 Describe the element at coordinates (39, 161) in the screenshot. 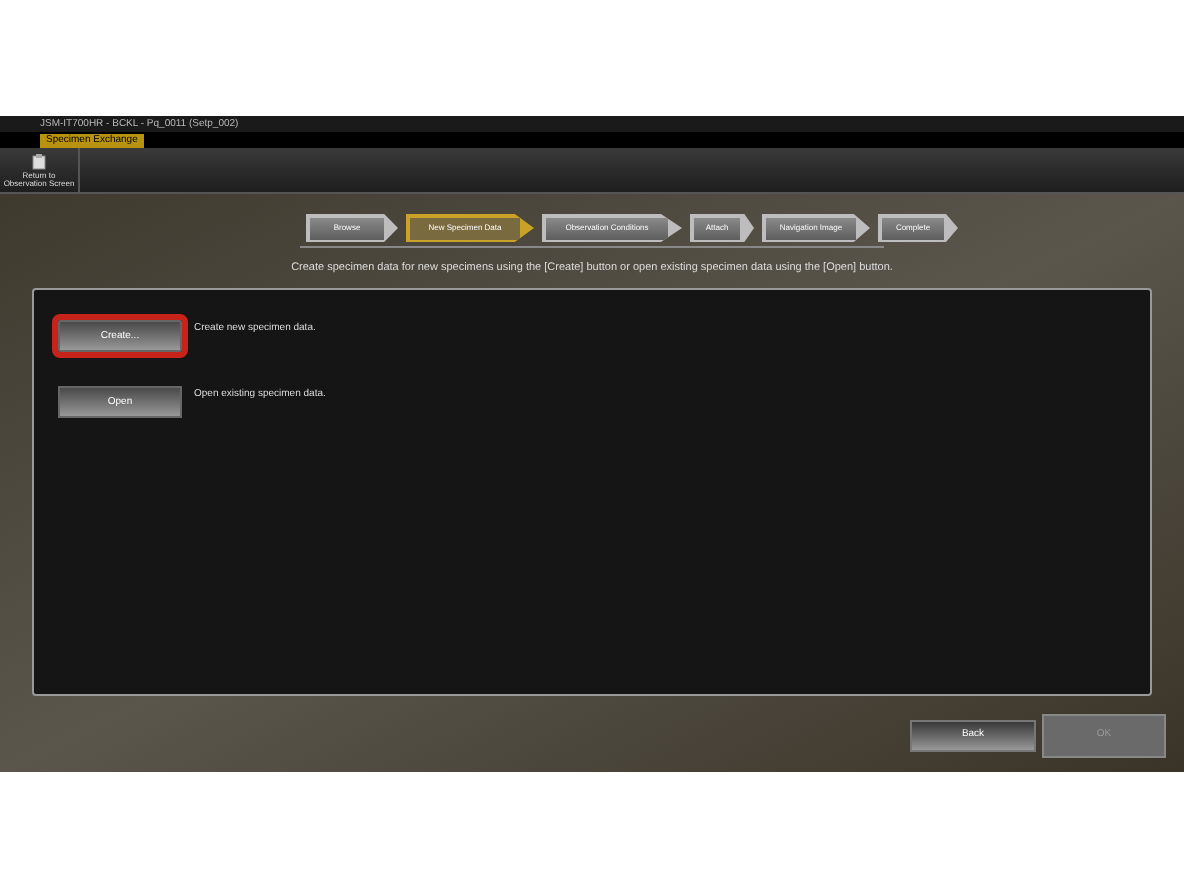

I see `clipboard-icon` at that location.